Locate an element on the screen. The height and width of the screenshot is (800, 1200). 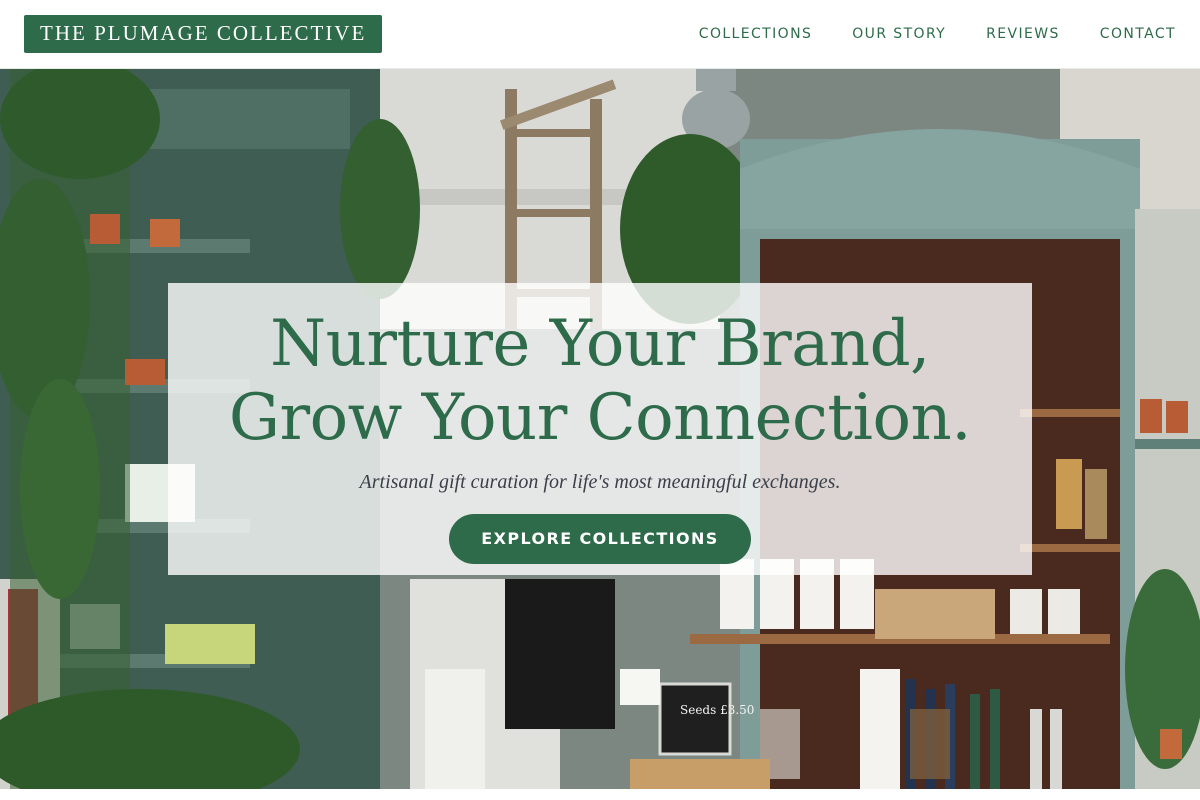
nav-link-collections: COLLECTIONS is located at coordinates (755, 34).